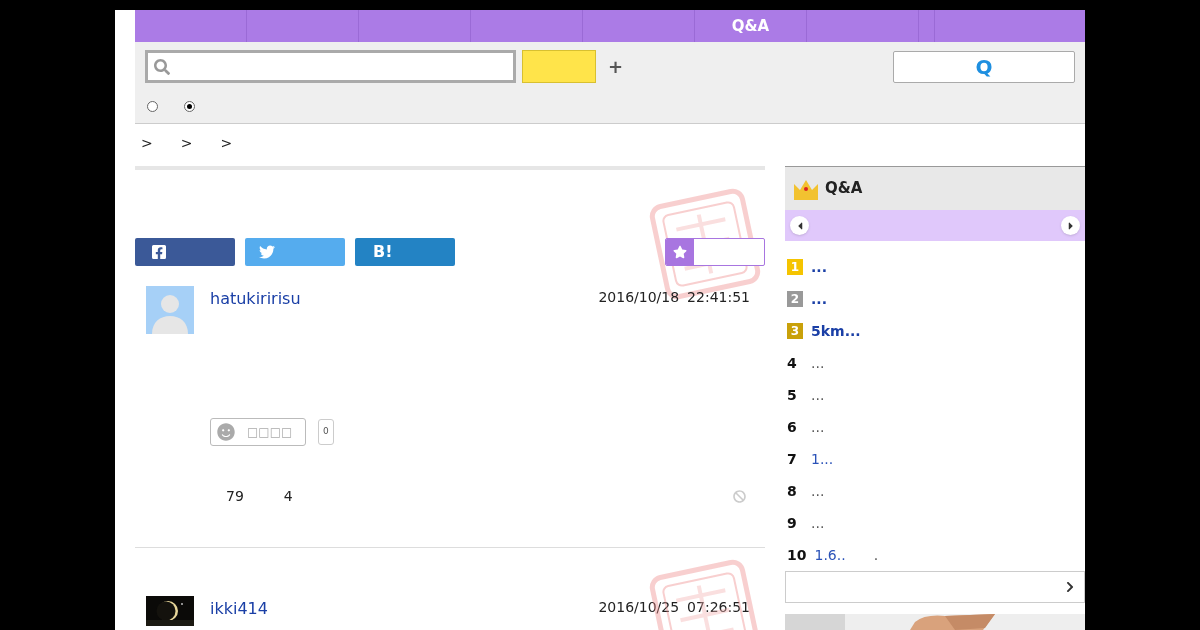  Describe the element at coordinates (639, 297) in the screenshot. I see `post-date: 2016/10/18` at that location.